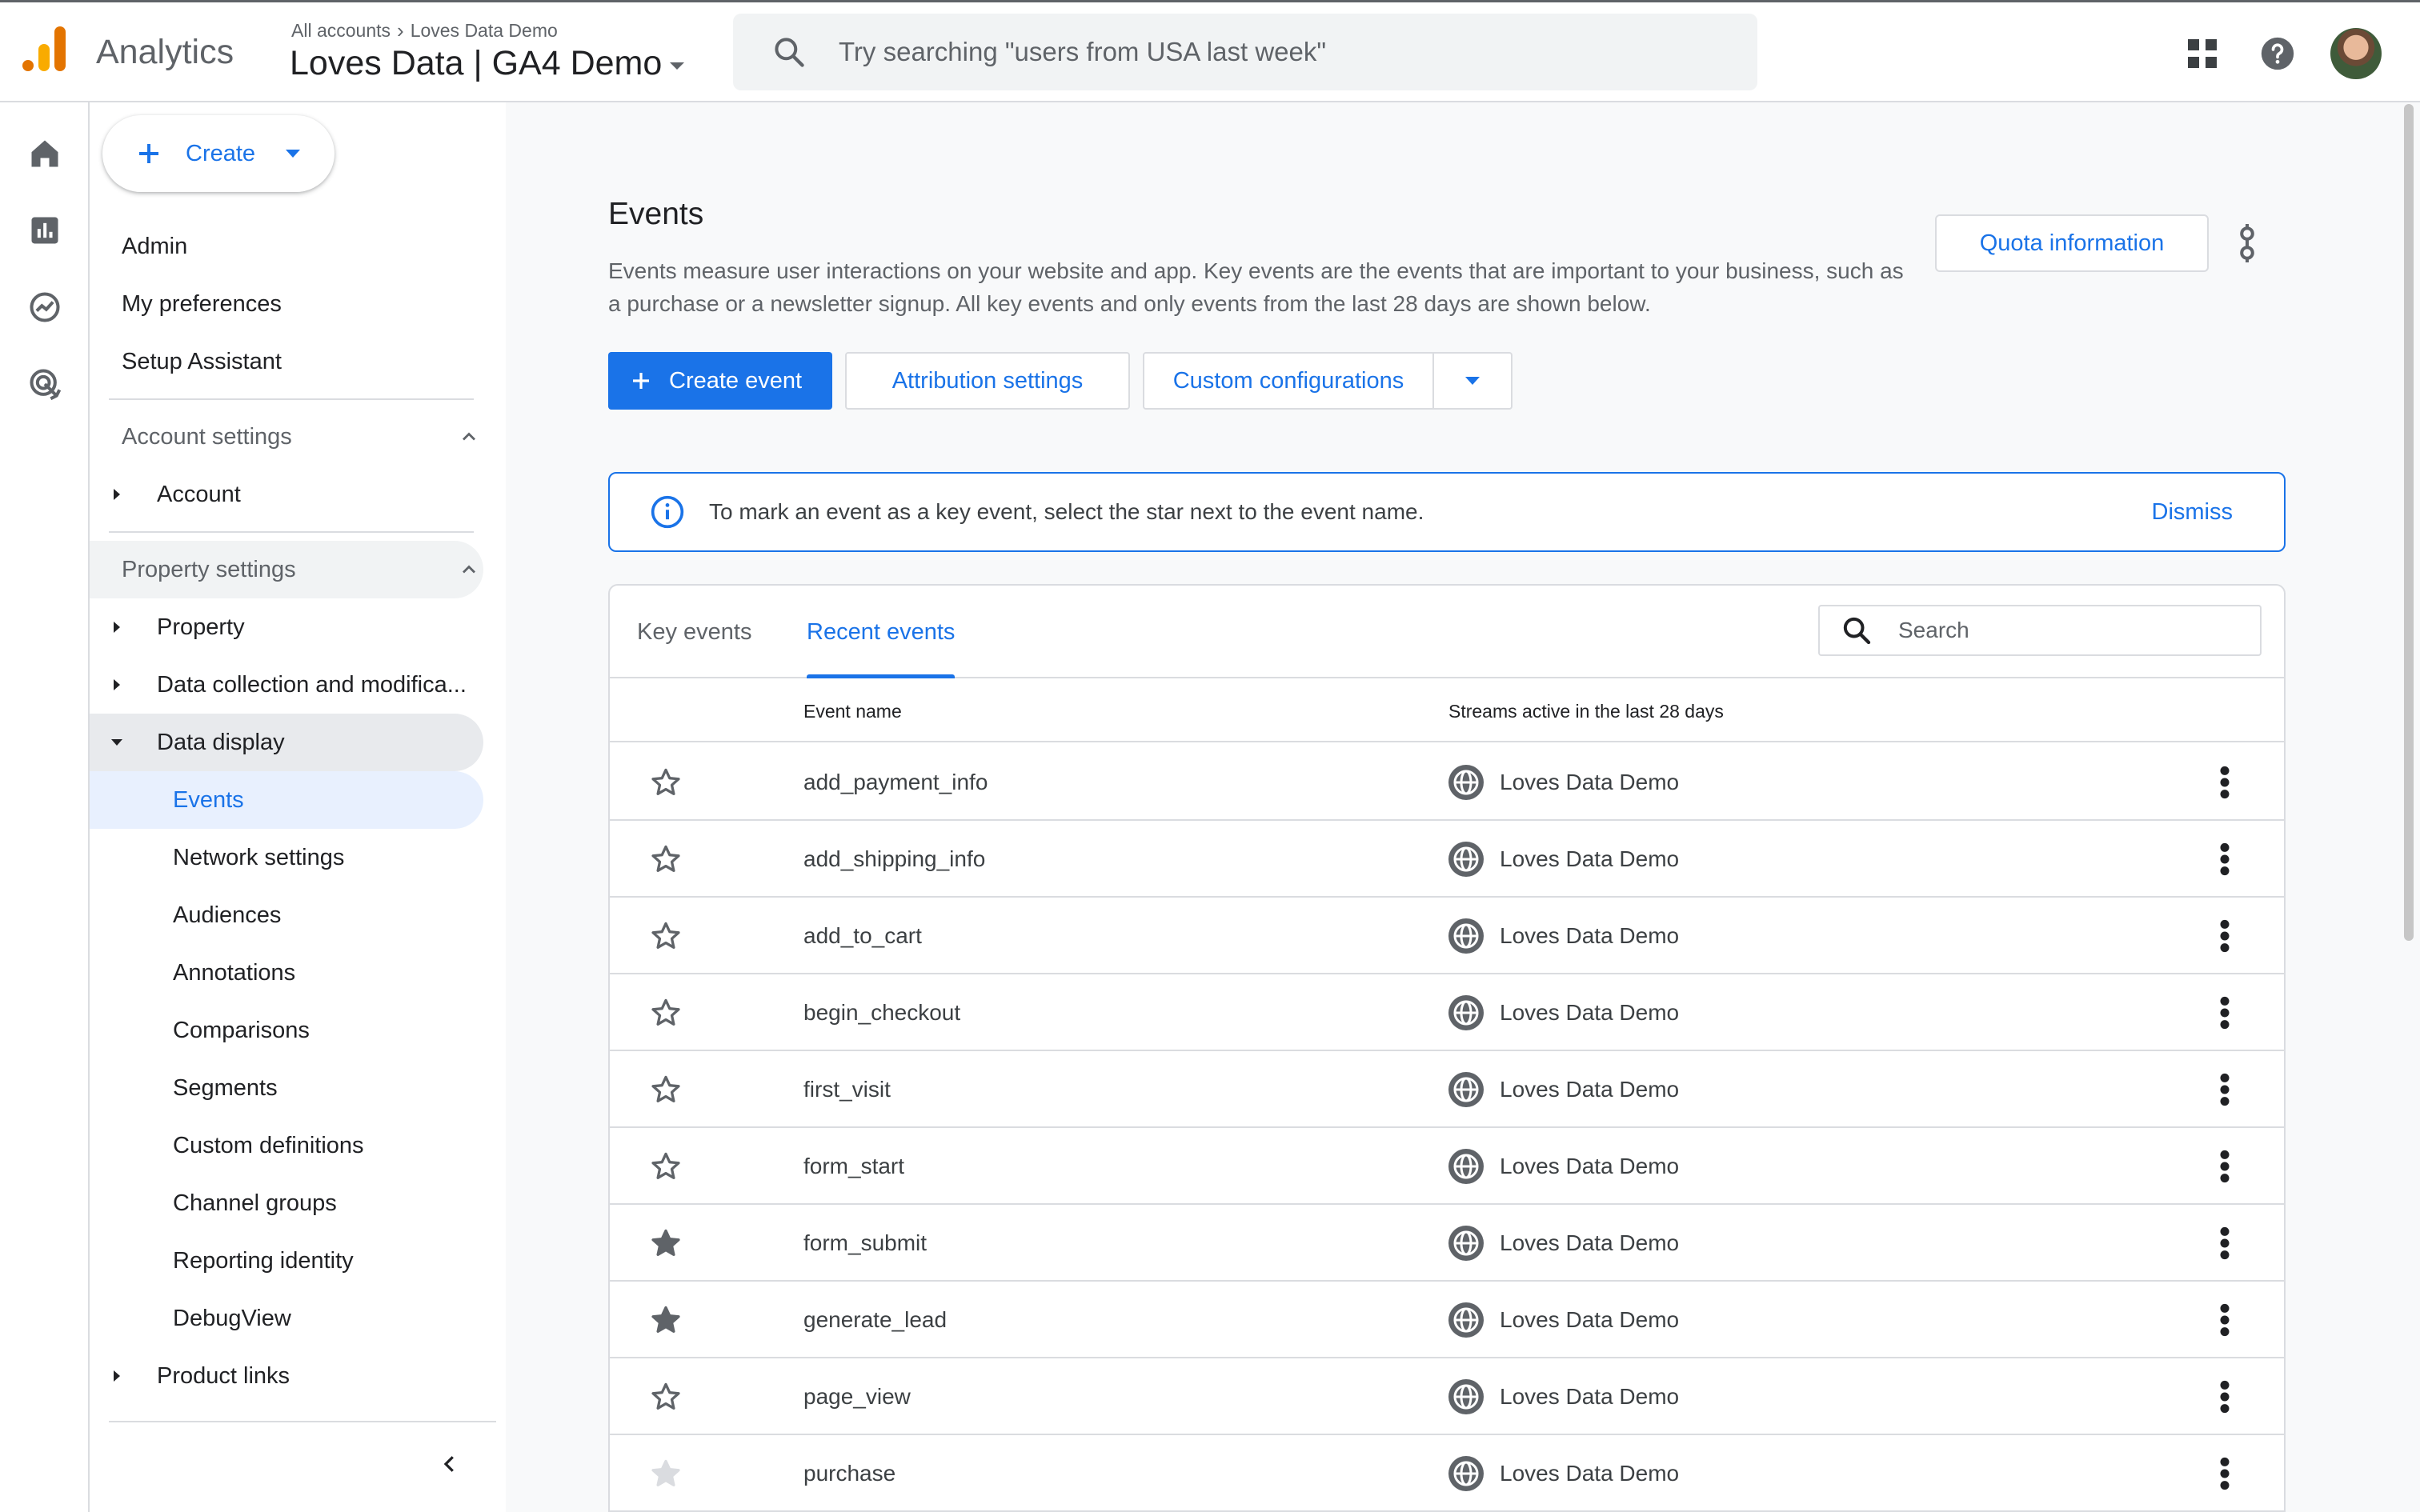 The width and height of the screenshot is (2420, 1512). I want to click on table-row: generate_lead Loves Data Demo, so click(1447, 1320).